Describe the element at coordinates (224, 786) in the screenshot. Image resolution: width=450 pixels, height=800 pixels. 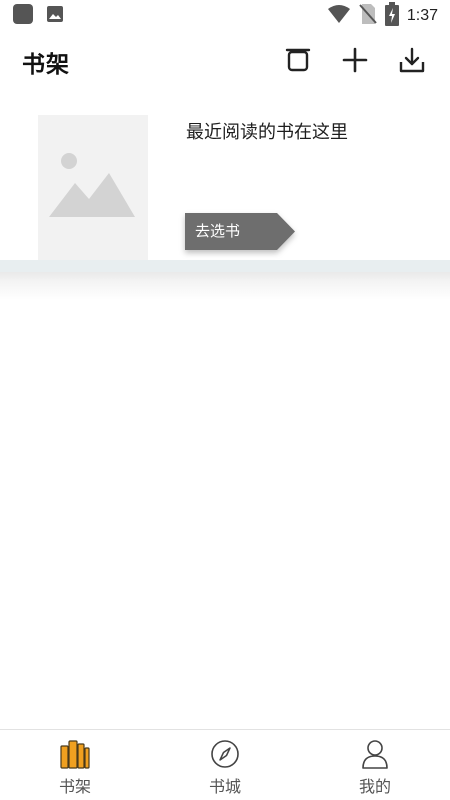
I see `nav-label-bookstore: 书城` at that location.